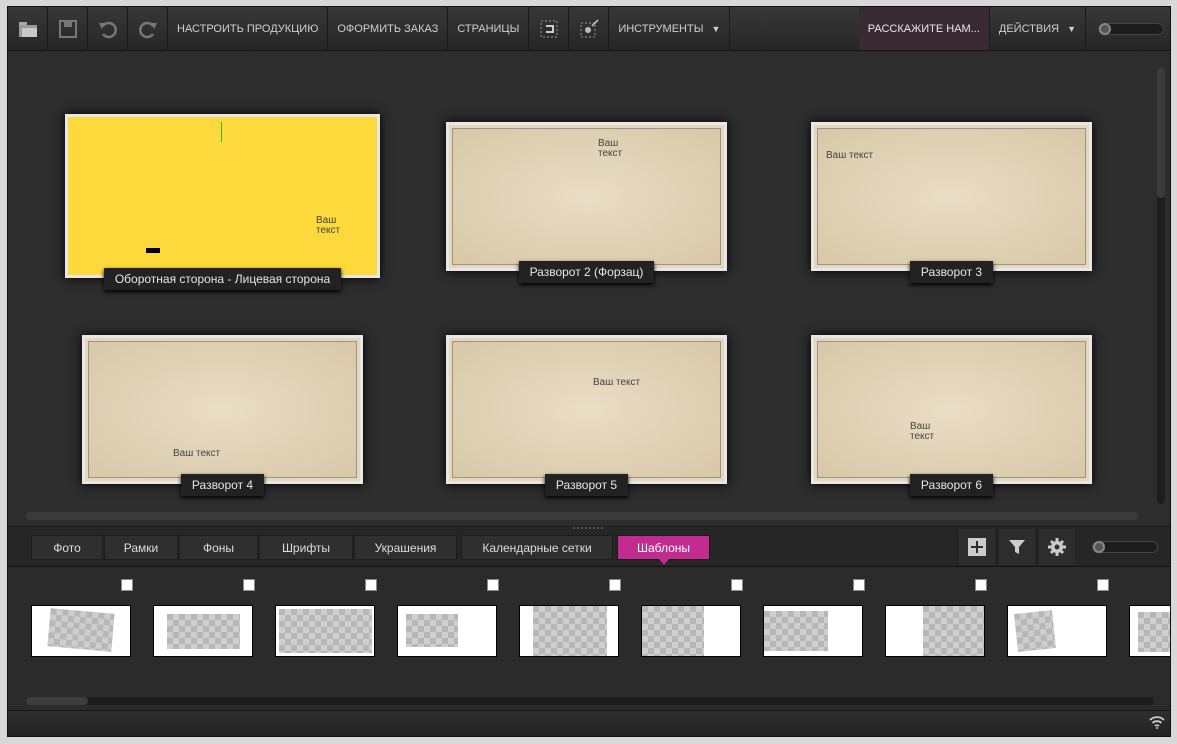 This screenshot has width=1177, height=744. What do you see at coordinates (221, 132) in the screenshot?
I see `guide-marker` at bounding box center [221, 132].